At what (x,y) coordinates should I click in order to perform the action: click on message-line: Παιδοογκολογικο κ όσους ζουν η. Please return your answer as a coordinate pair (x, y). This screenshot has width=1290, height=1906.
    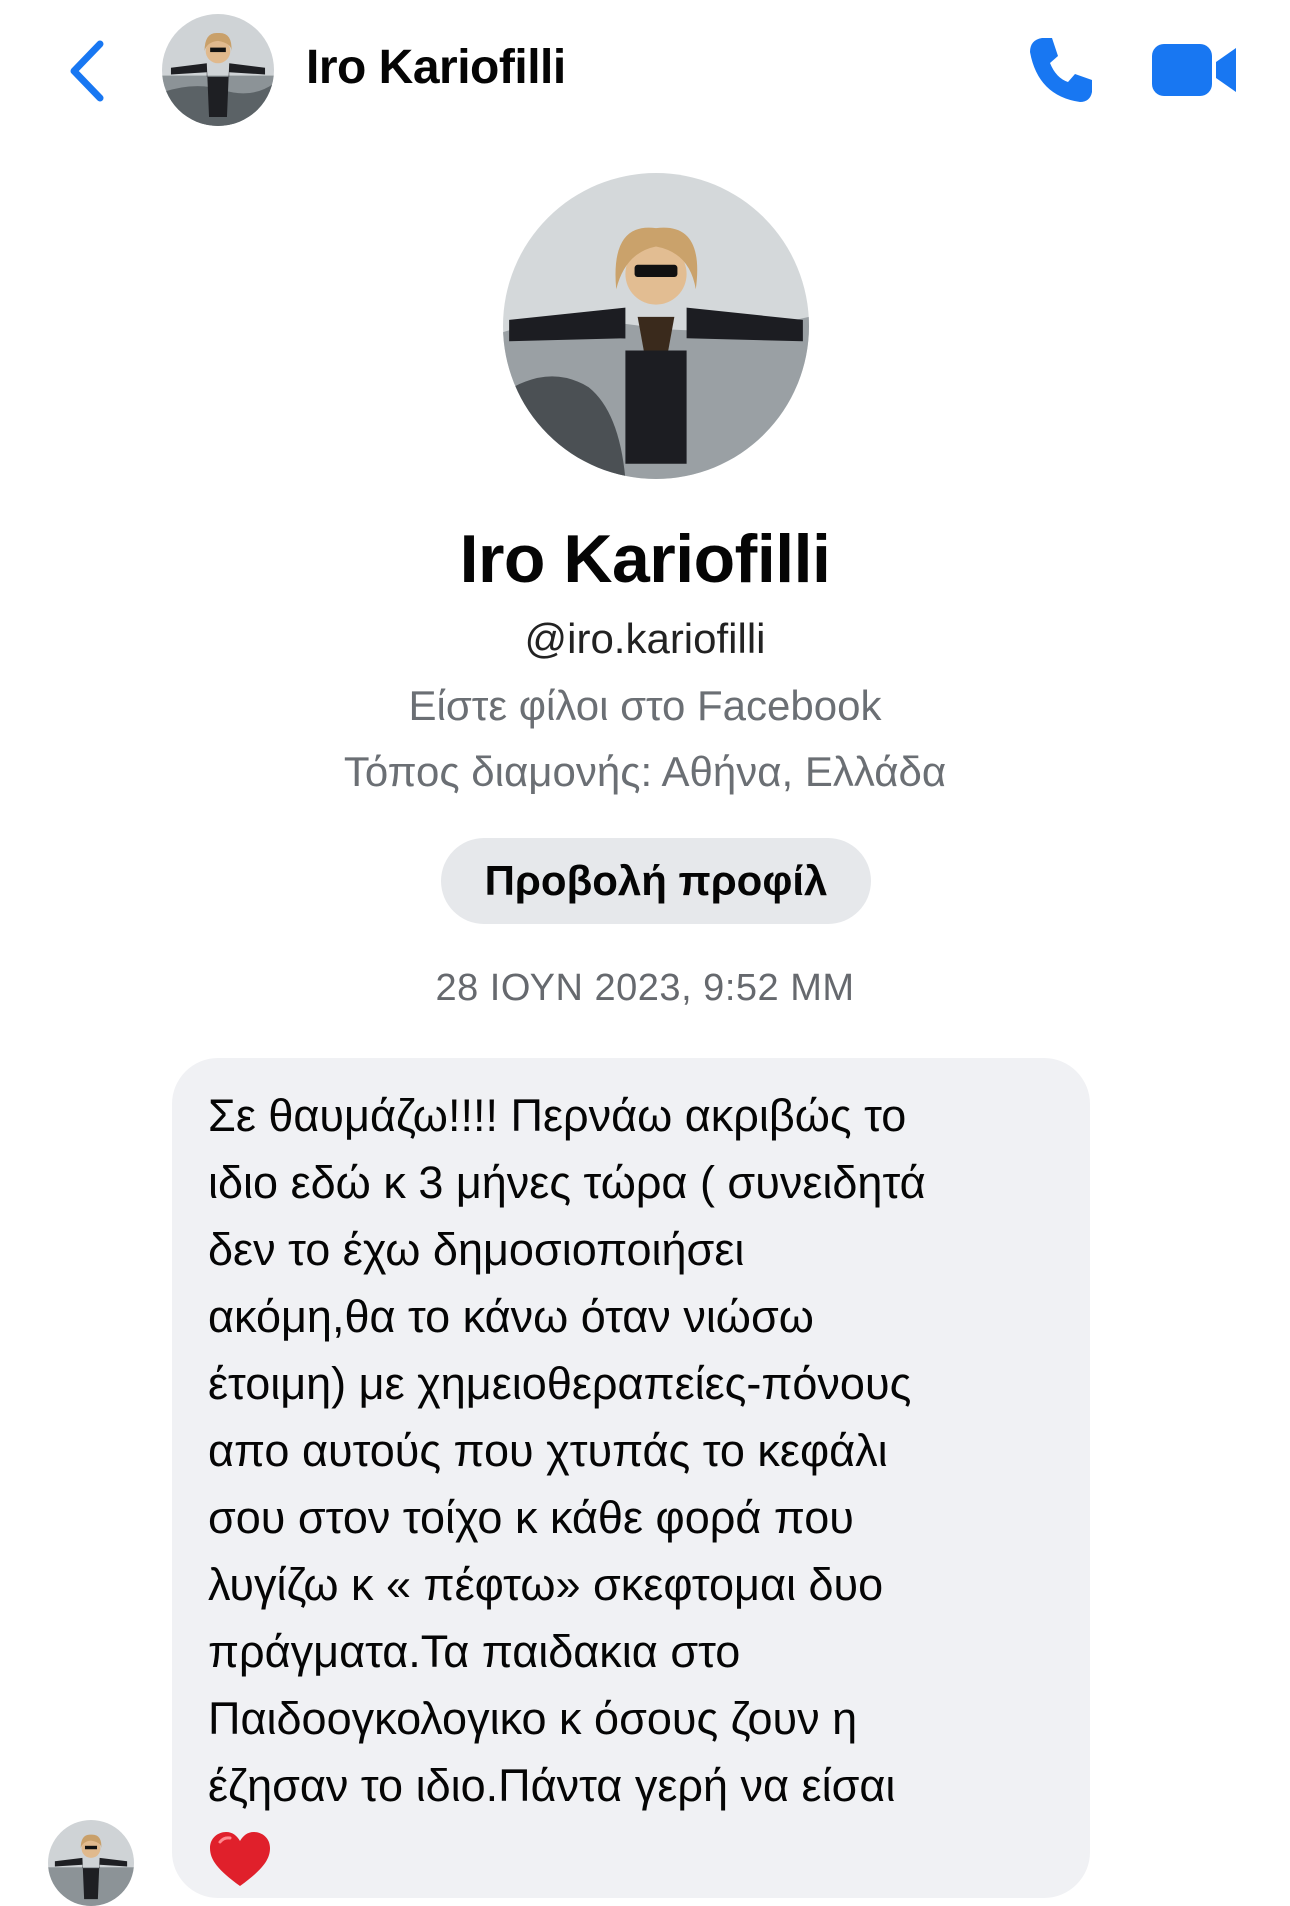
    Looking at the image, I should click on (533, 1718).